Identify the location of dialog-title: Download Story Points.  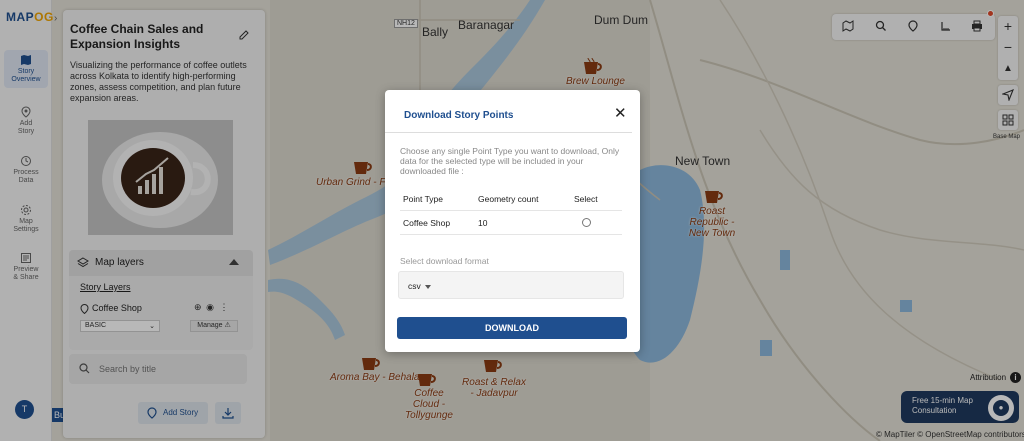
(459, 115).